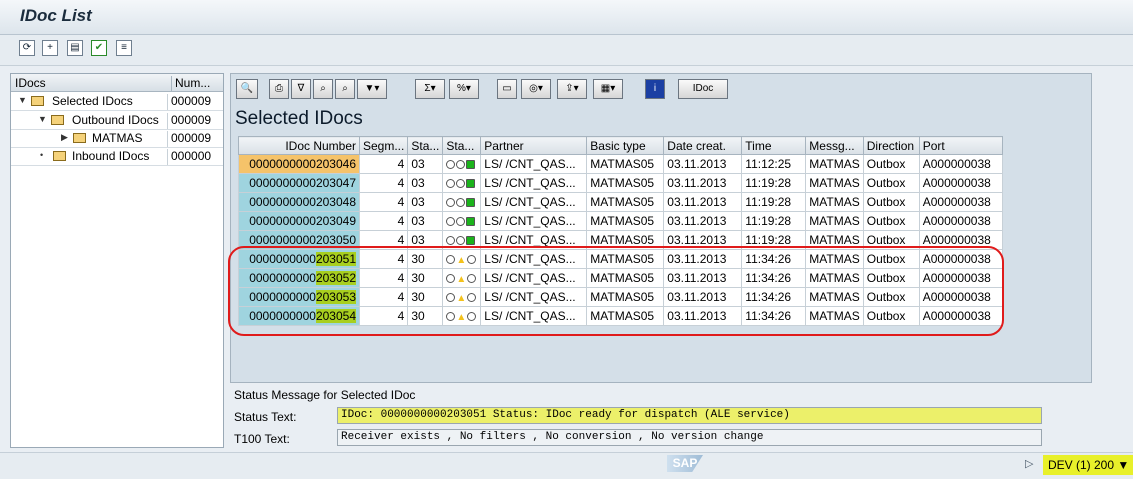 This screenshot has width=1133, height=479. I want to click on info-icon: i, so click(655, 89).